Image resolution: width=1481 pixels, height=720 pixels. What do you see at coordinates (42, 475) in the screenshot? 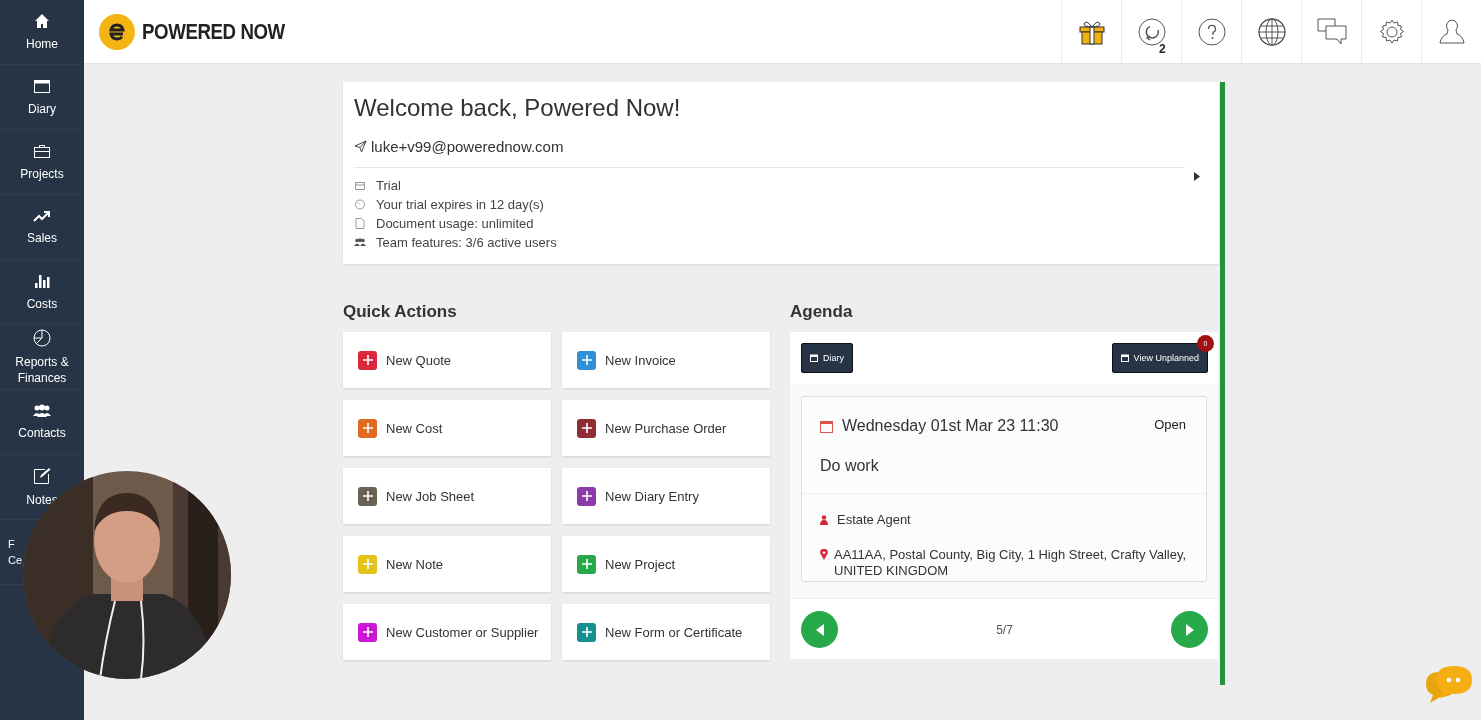
I see `edit-icon` at bounding box center [42, 475].